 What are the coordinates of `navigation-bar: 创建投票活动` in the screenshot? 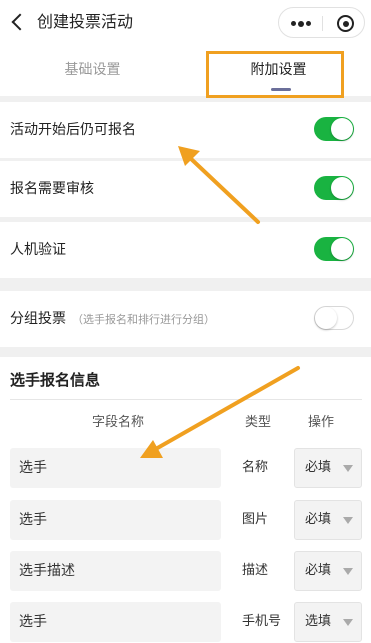 It's located at (185, 22).